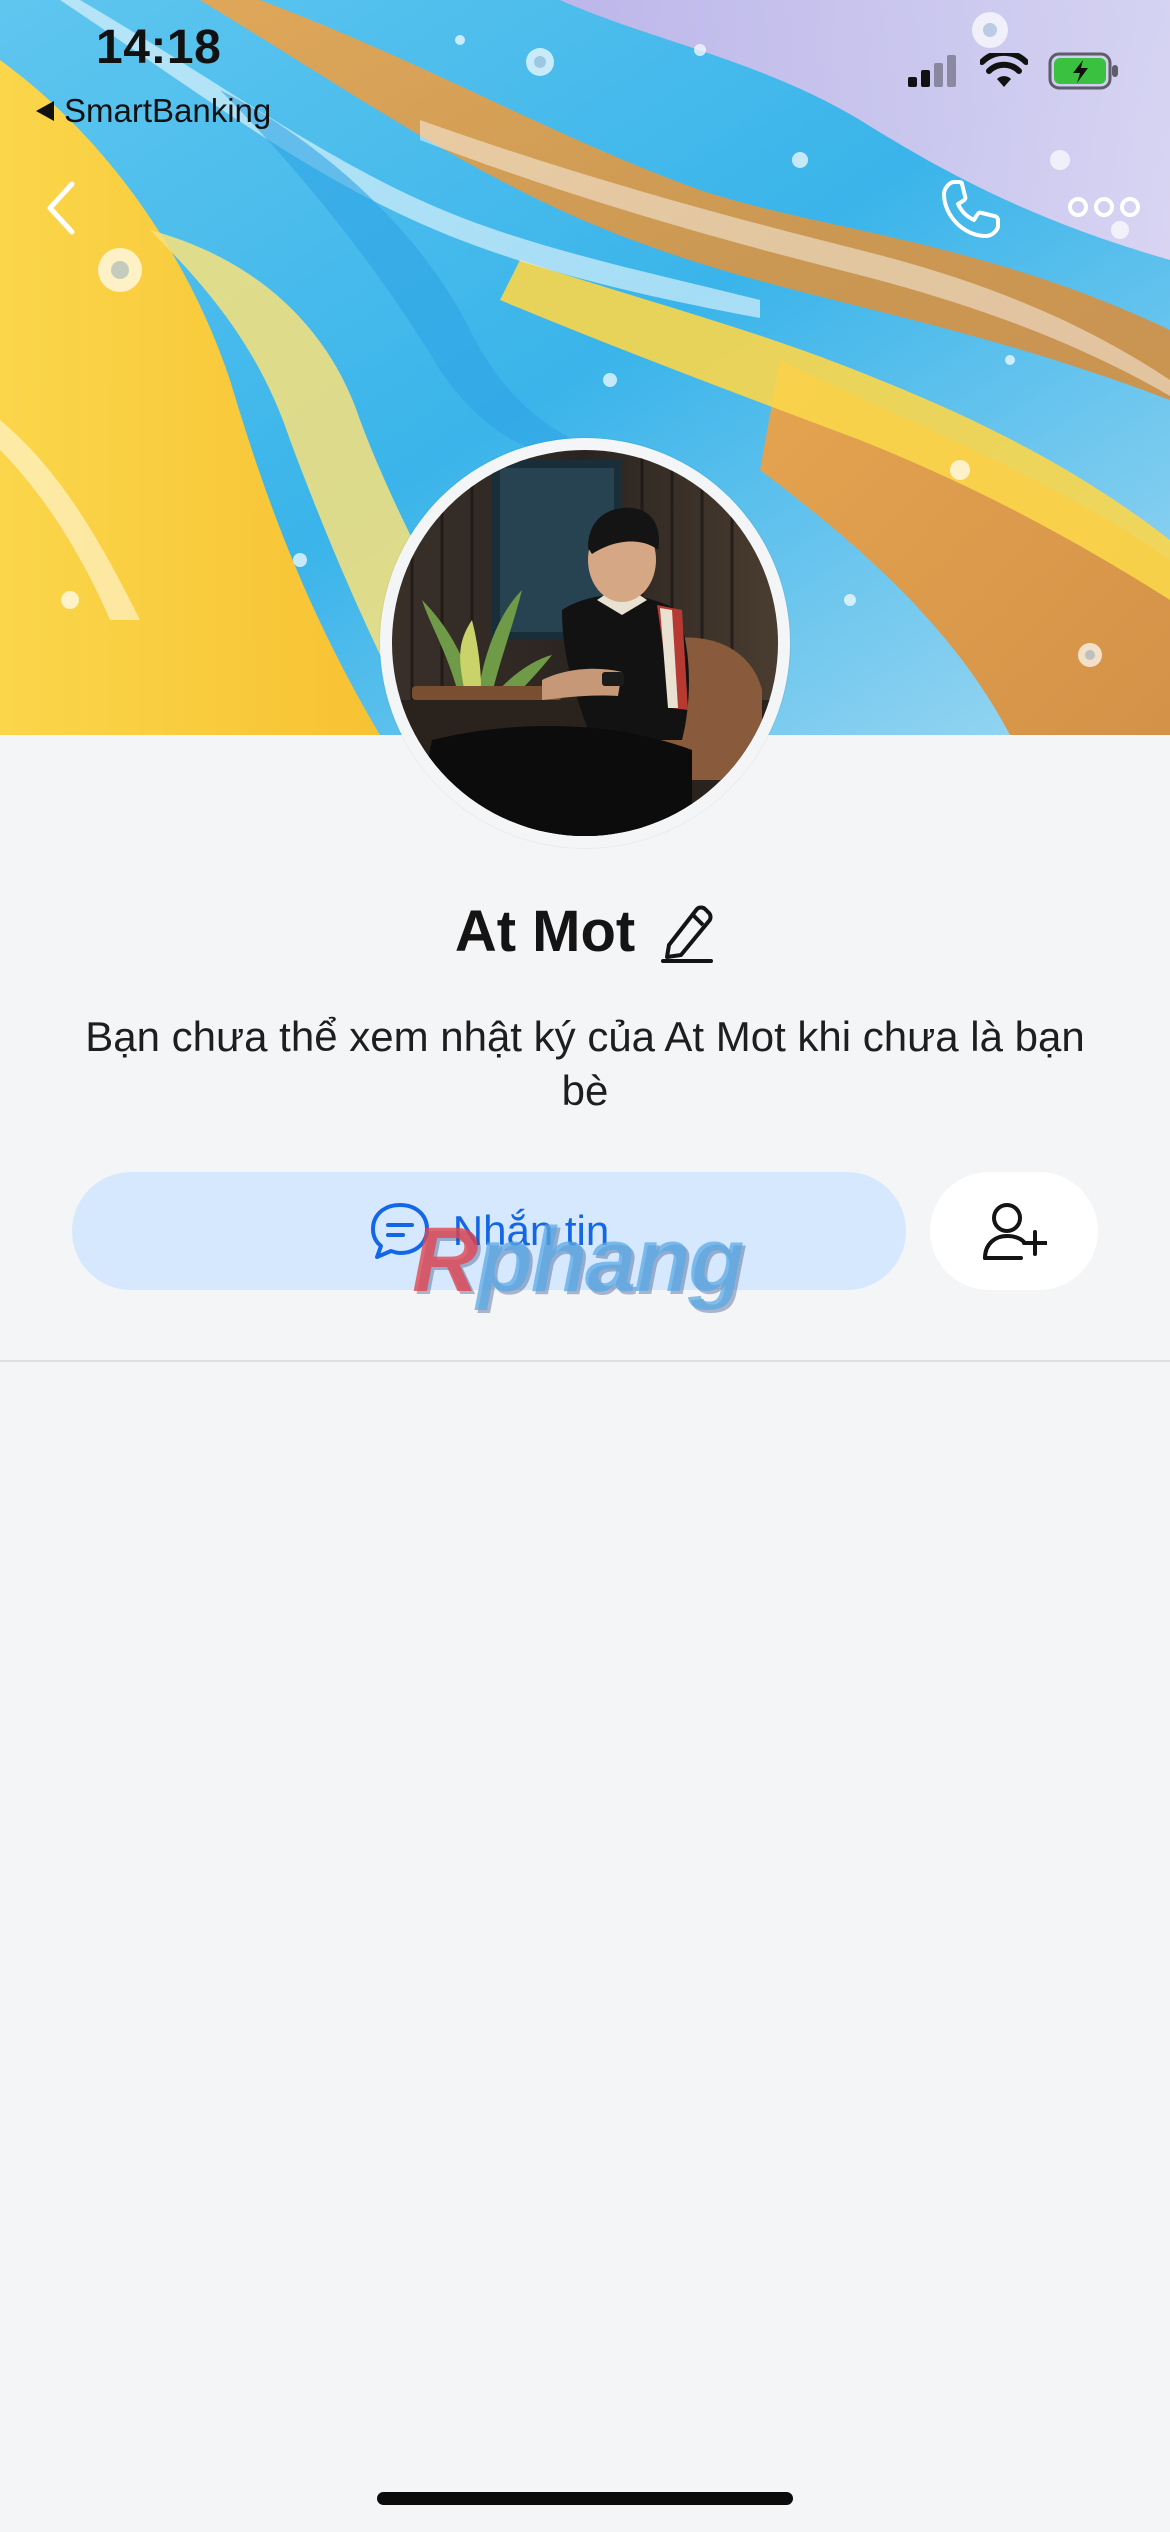 This screenshot has height=2532, width=1170. Describe the element at coordinates (932, 71) in the screenshot. I see `cellular-signal-icon` at that location.